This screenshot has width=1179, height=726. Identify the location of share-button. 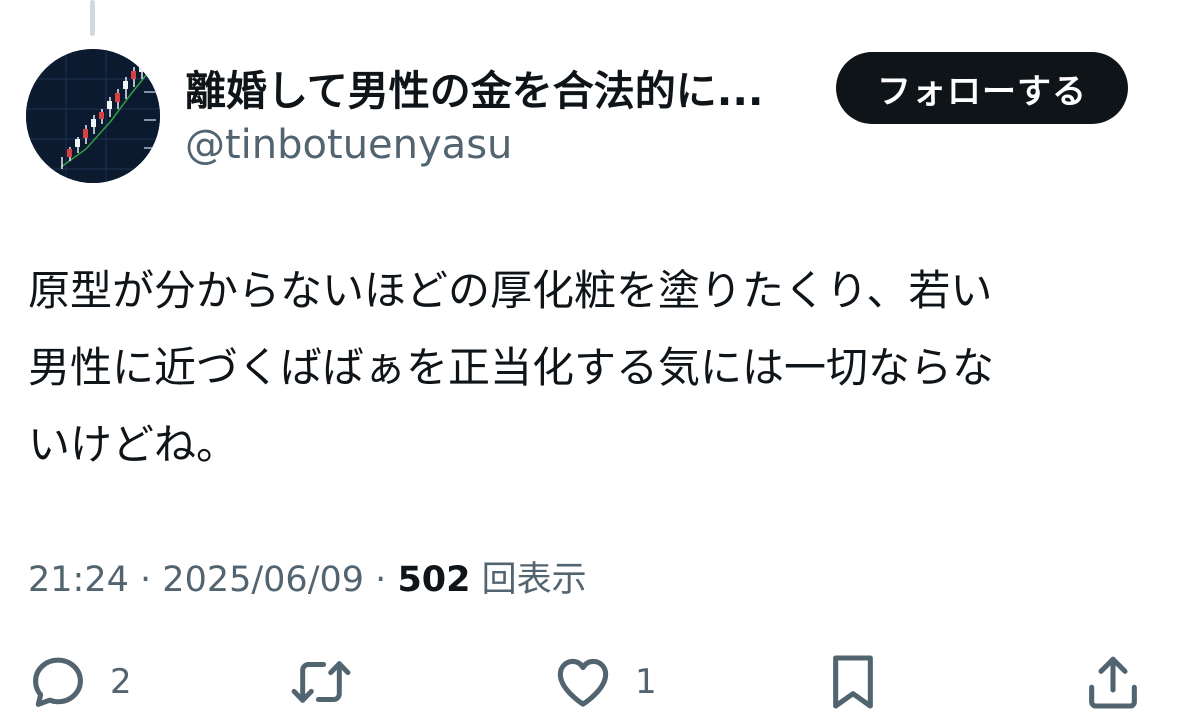
(1113, 682).